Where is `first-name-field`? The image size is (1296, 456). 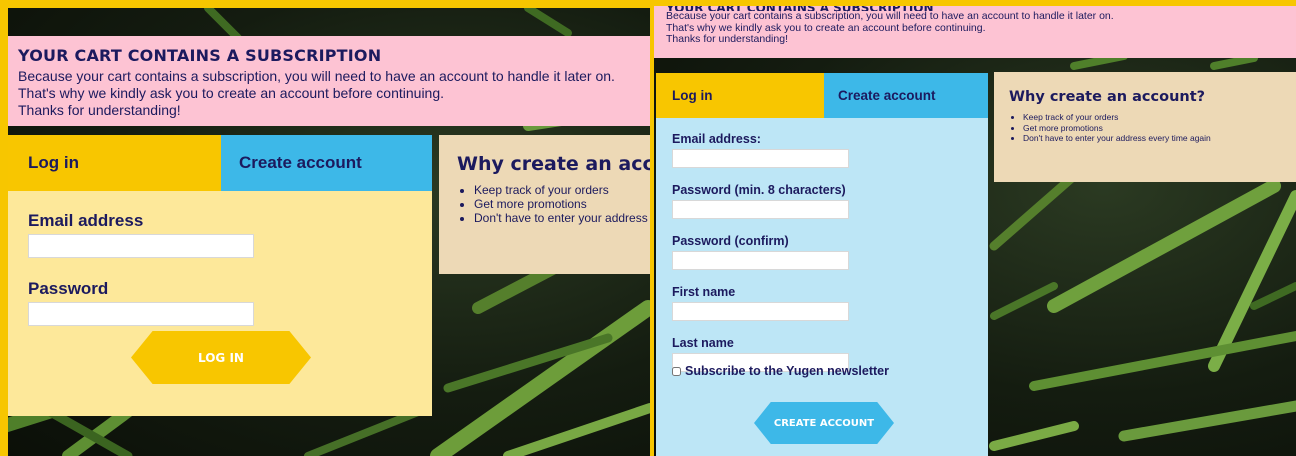
first-name-field is located at coordinates (760, 311).